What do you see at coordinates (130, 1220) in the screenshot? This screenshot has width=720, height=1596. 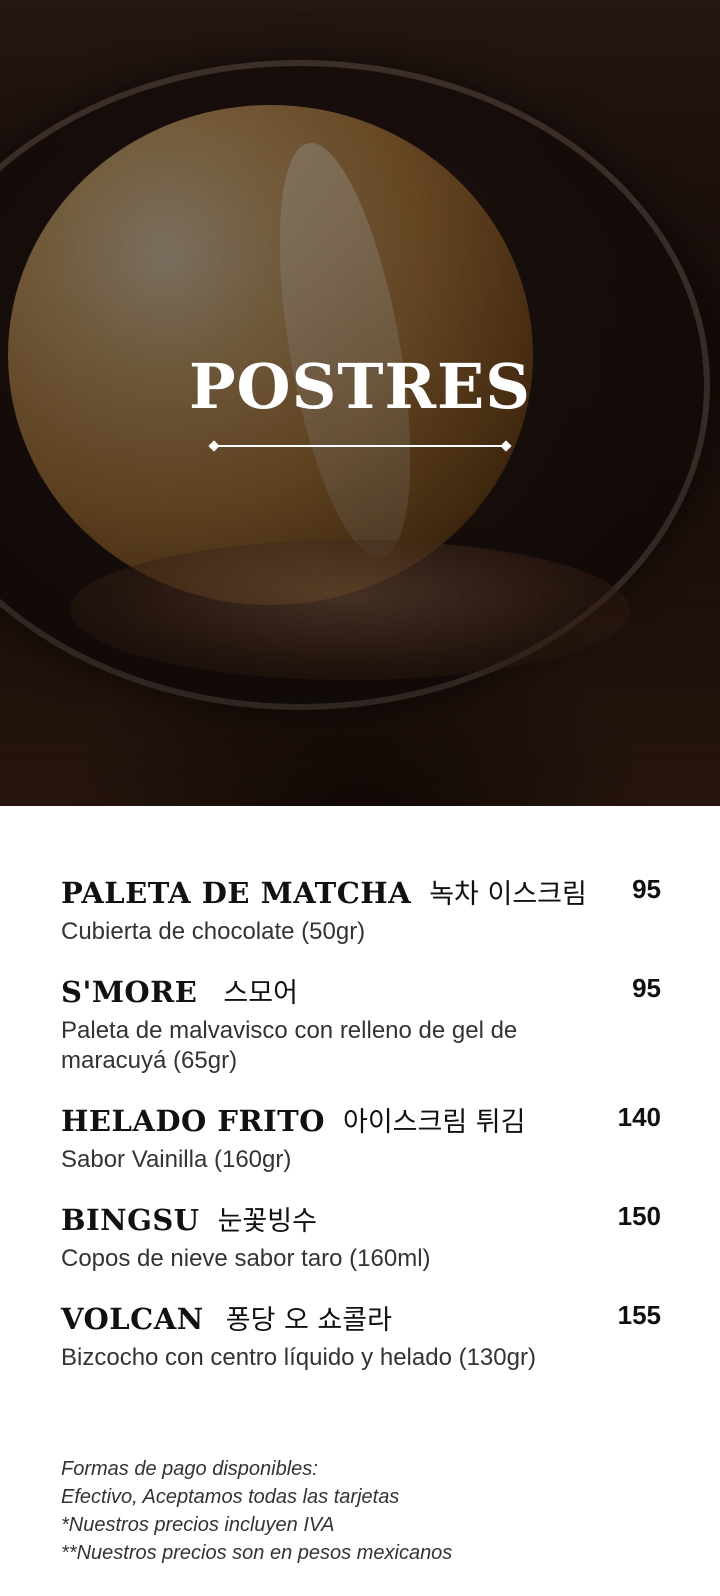 I see `item-name: BINGSU` at bounding box center [130, 1220].